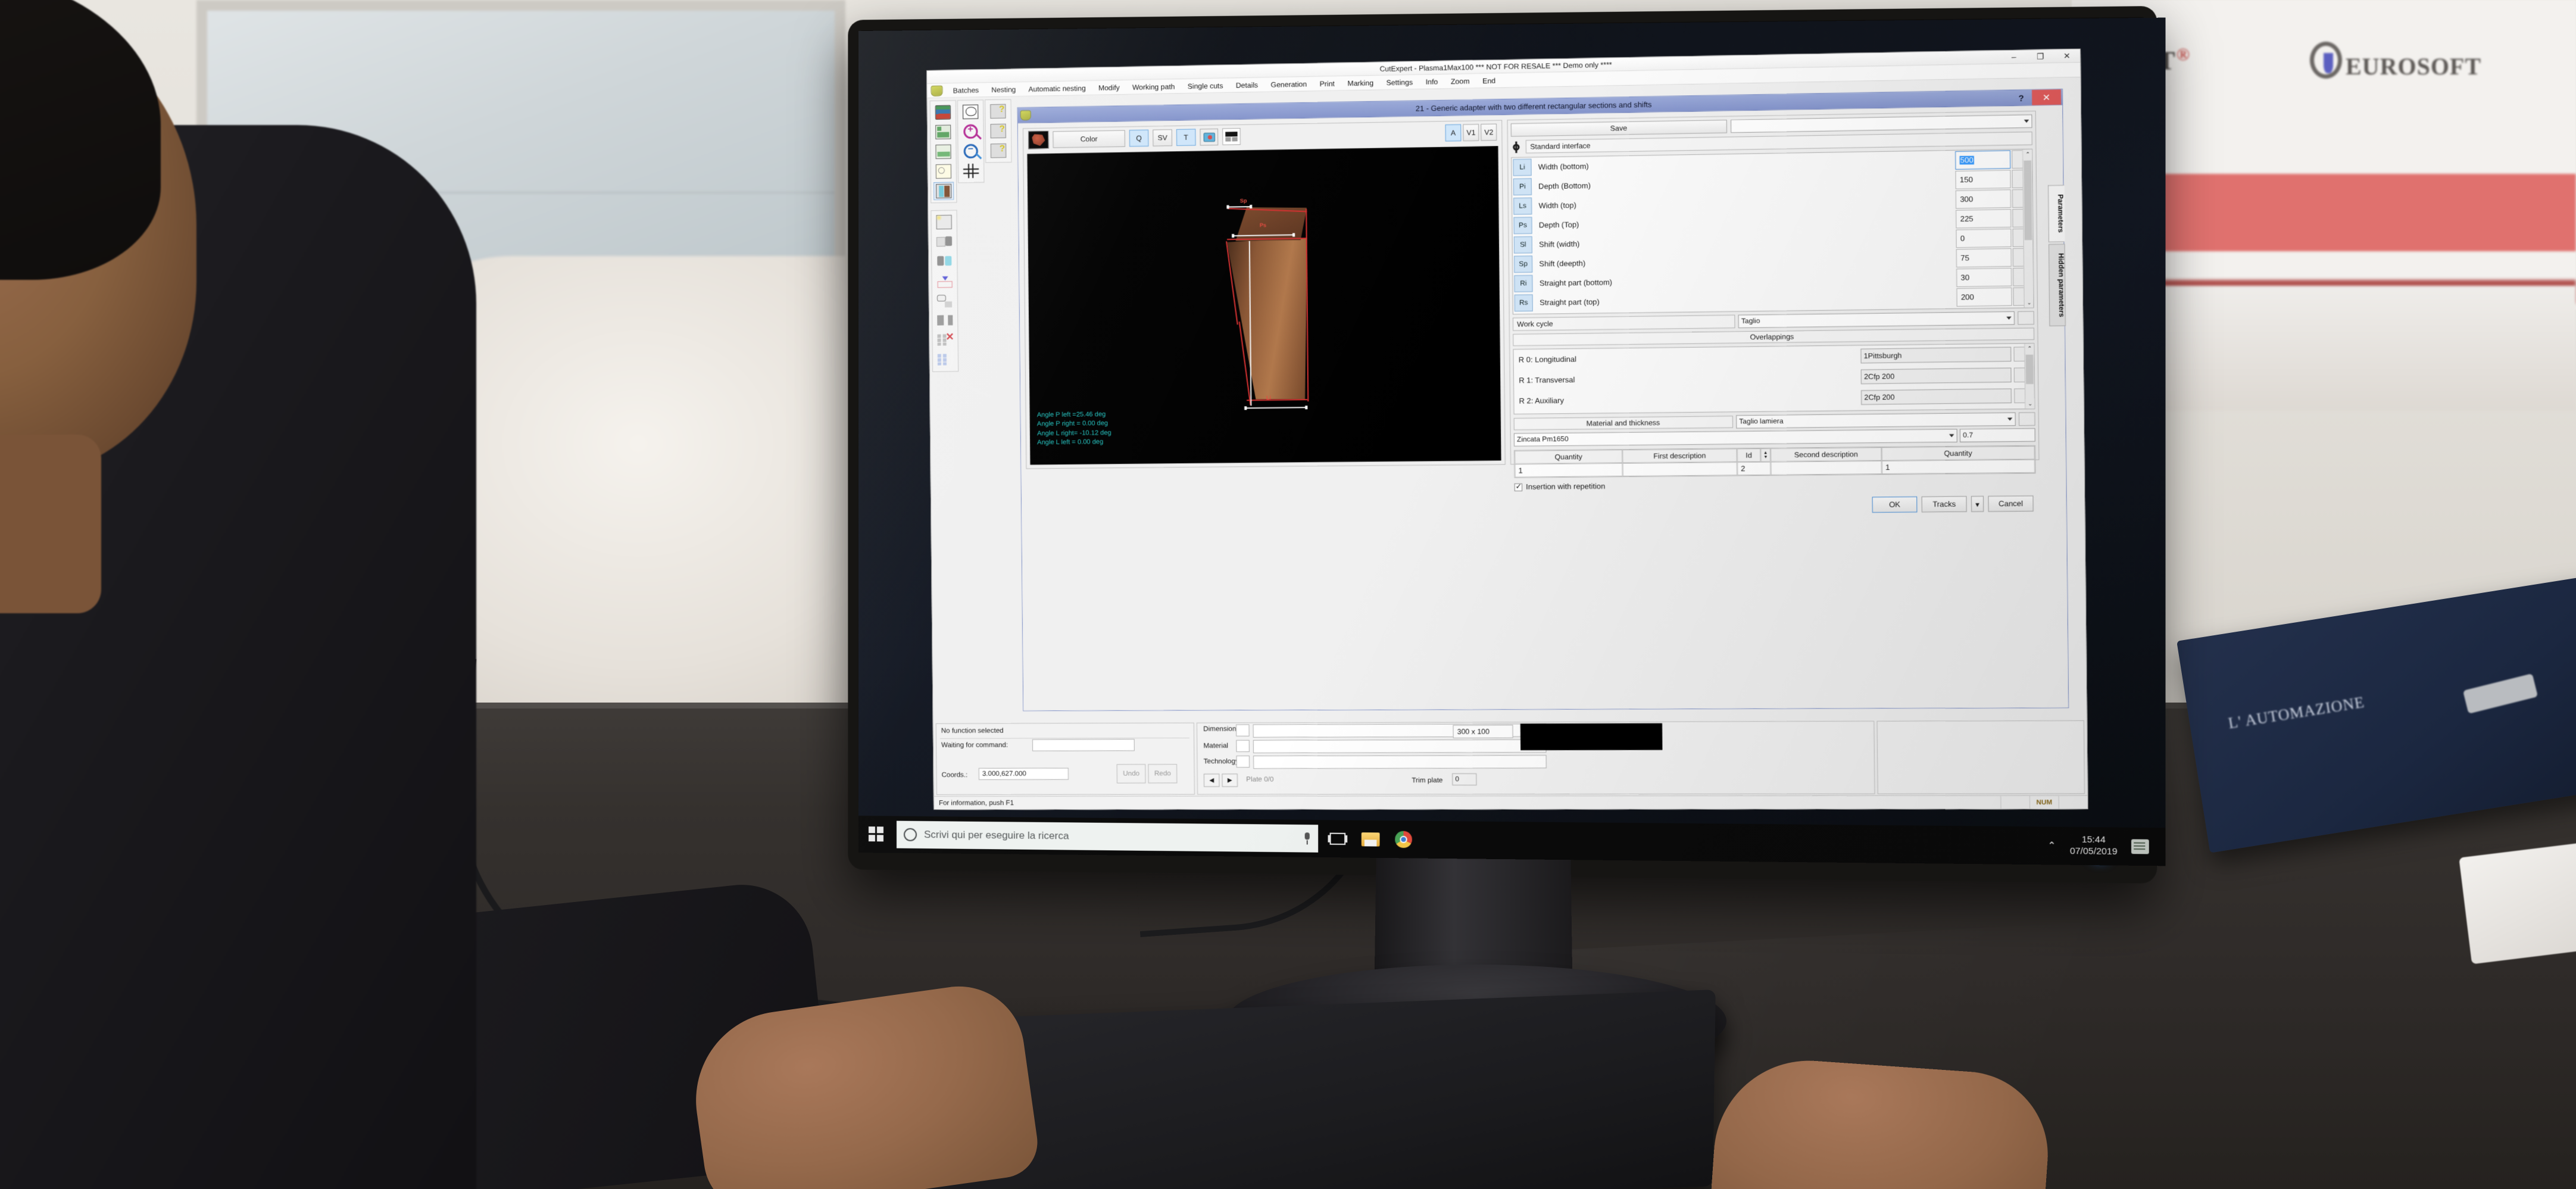 Image resolution: width=2576 pixels, height=1189 pixels. Describe the element at coordinates (1400, 762) in the screenshot. I see `technology-field` at that location.